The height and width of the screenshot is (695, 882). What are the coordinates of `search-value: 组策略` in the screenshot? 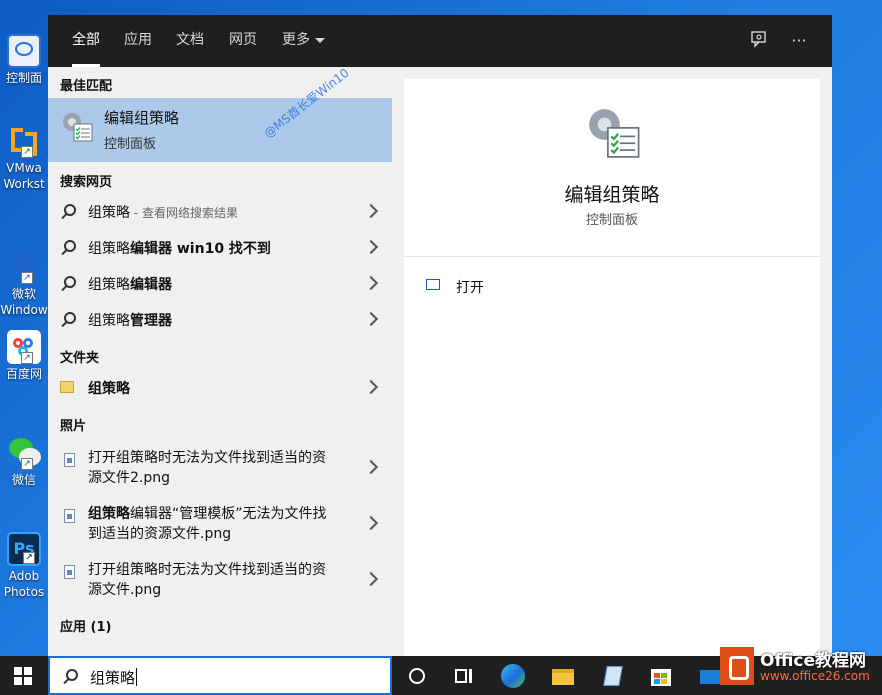 It's located at (113, 678).